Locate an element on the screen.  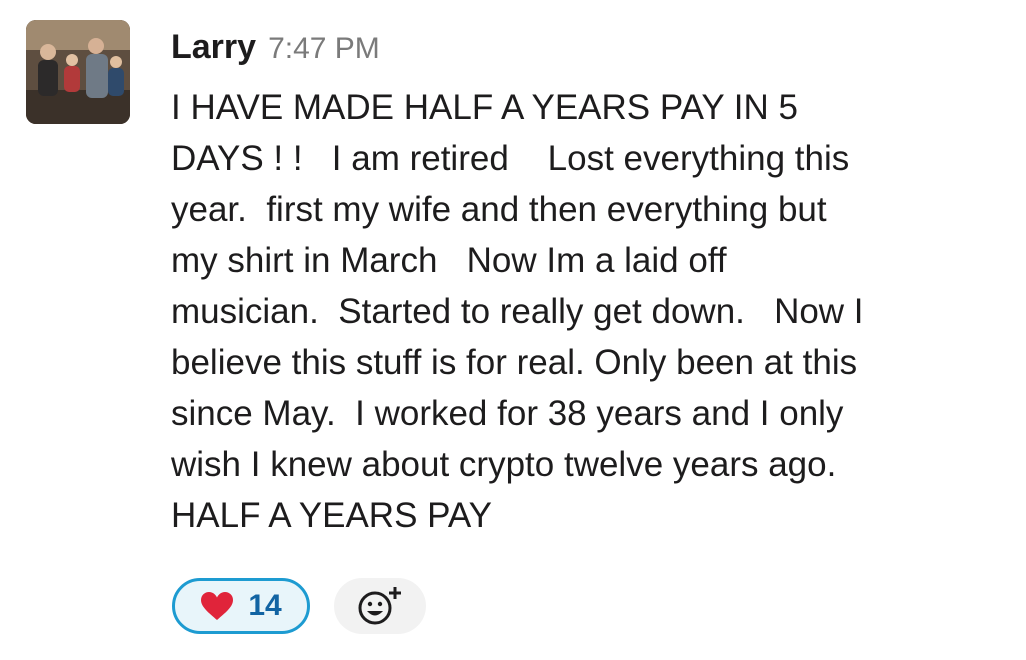
message-line: I HAVE MADE HALF A YEARS PAY IN 5 is located at coordinates (484, 107).